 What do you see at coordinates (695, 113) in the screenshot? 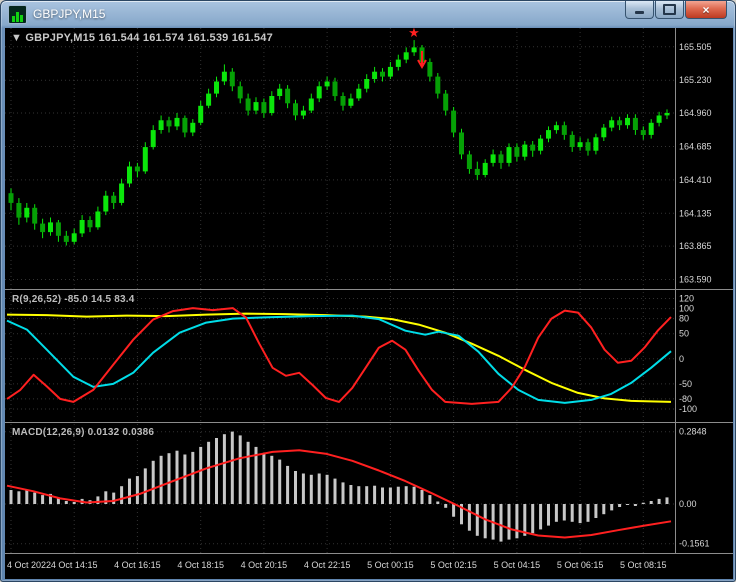
I see `svg-text: 164.960` at bounding box center [695, 113].